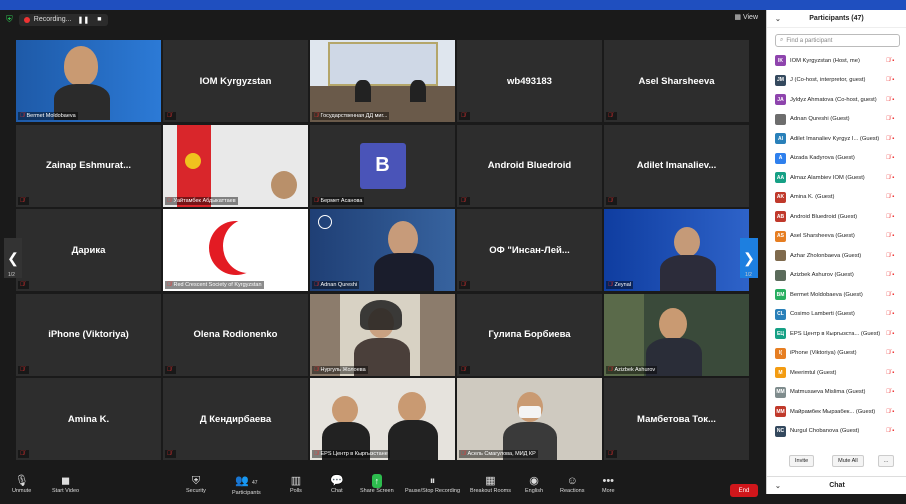 This screenshot has width=906, height=504. Describe the element at coordinates (836, 485) in the screenshot. I see `chat-header: ⌄ Chat` at that location.